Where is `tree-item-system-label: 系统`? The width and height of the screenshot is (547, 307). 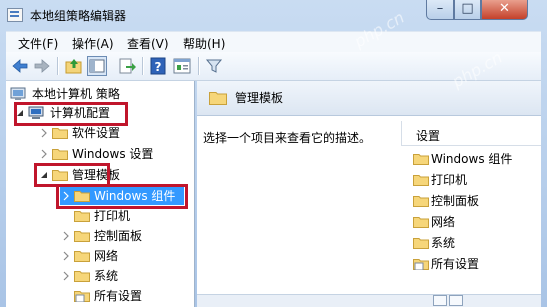 tree-item-system-label: 系统 is located at coordinates (106, 276).